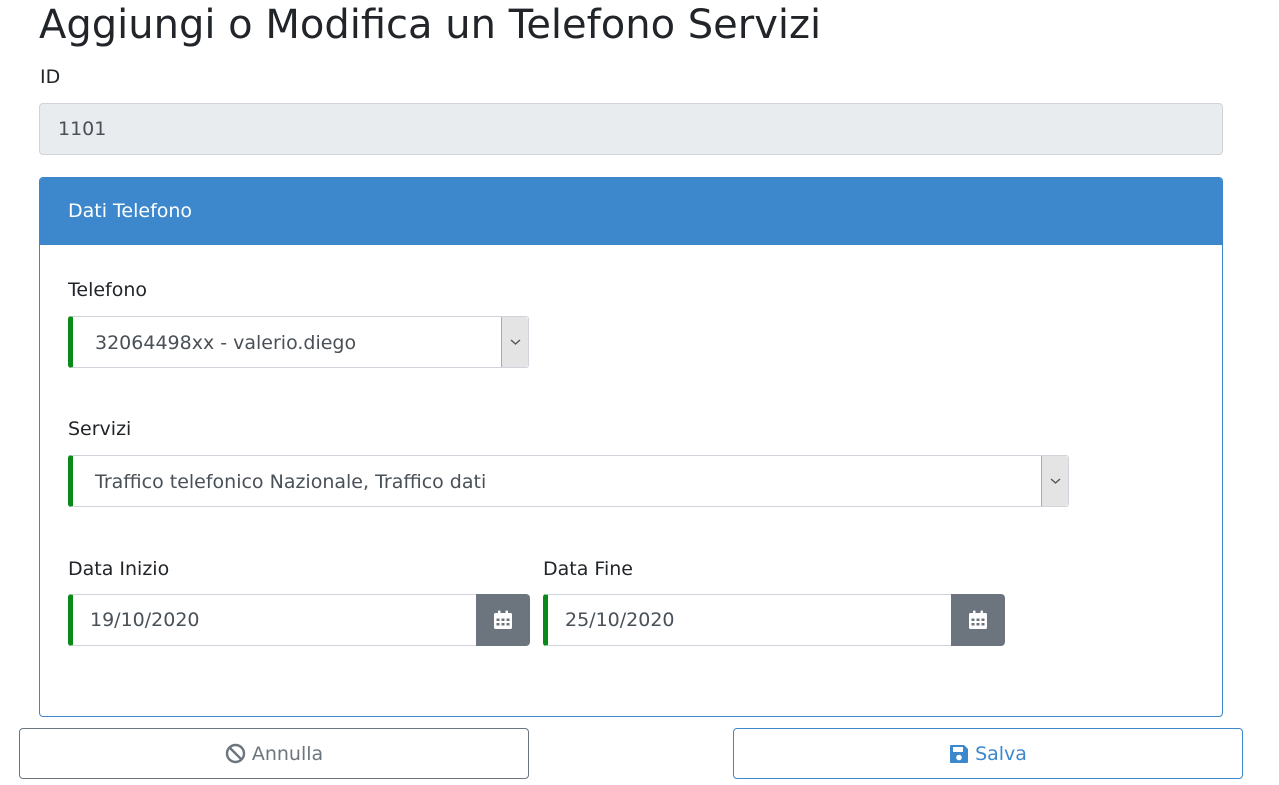  I want to click on save-button: Salva, so click(988, 753).